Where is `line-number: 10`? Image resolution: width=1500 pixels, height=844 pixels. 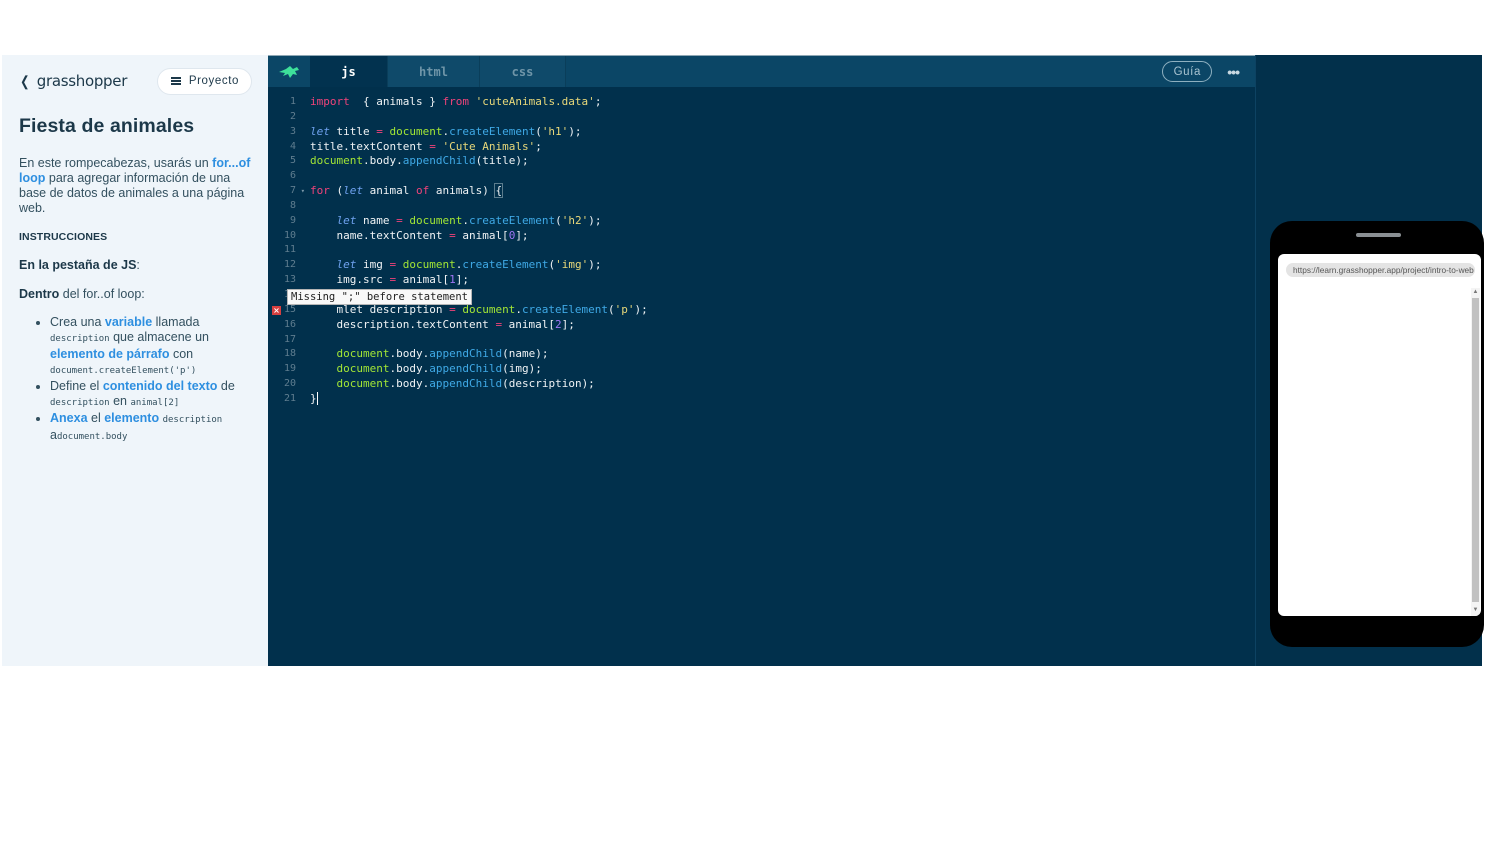
line-number: 10 is located at coordinates (289, 235).